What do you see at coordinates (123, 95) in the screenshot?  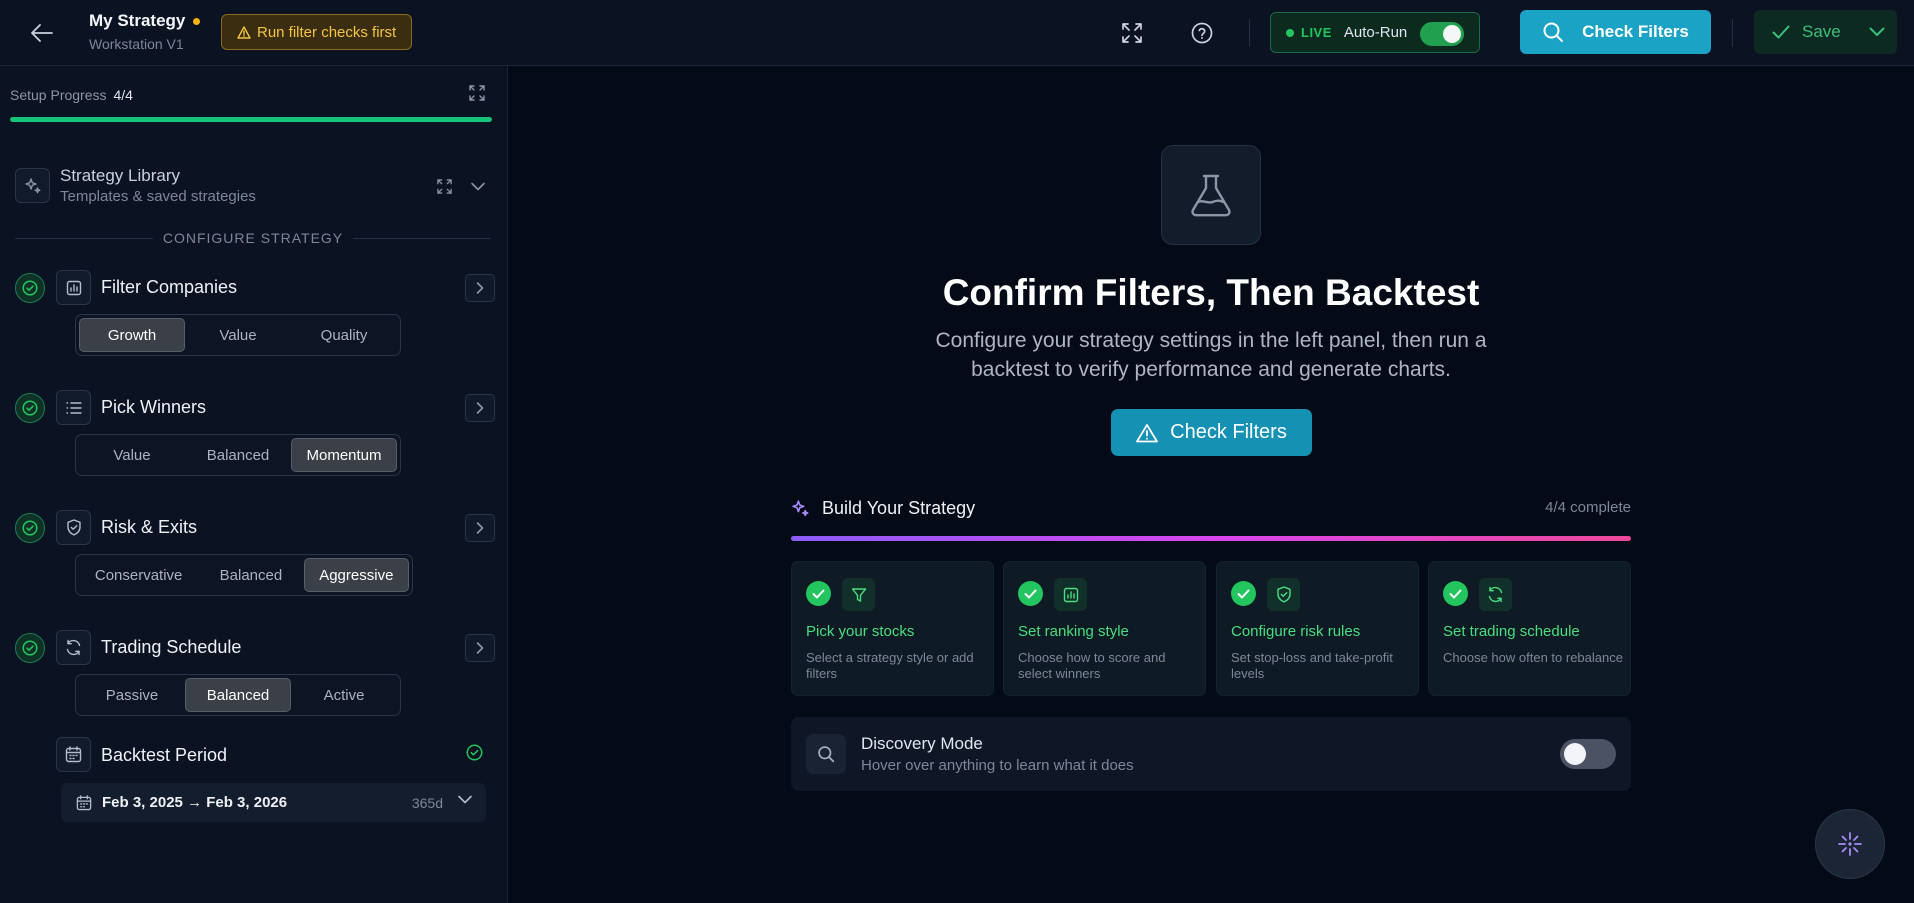 I see `setup-progress-value: 4/4` at bounding box center [123, 95].